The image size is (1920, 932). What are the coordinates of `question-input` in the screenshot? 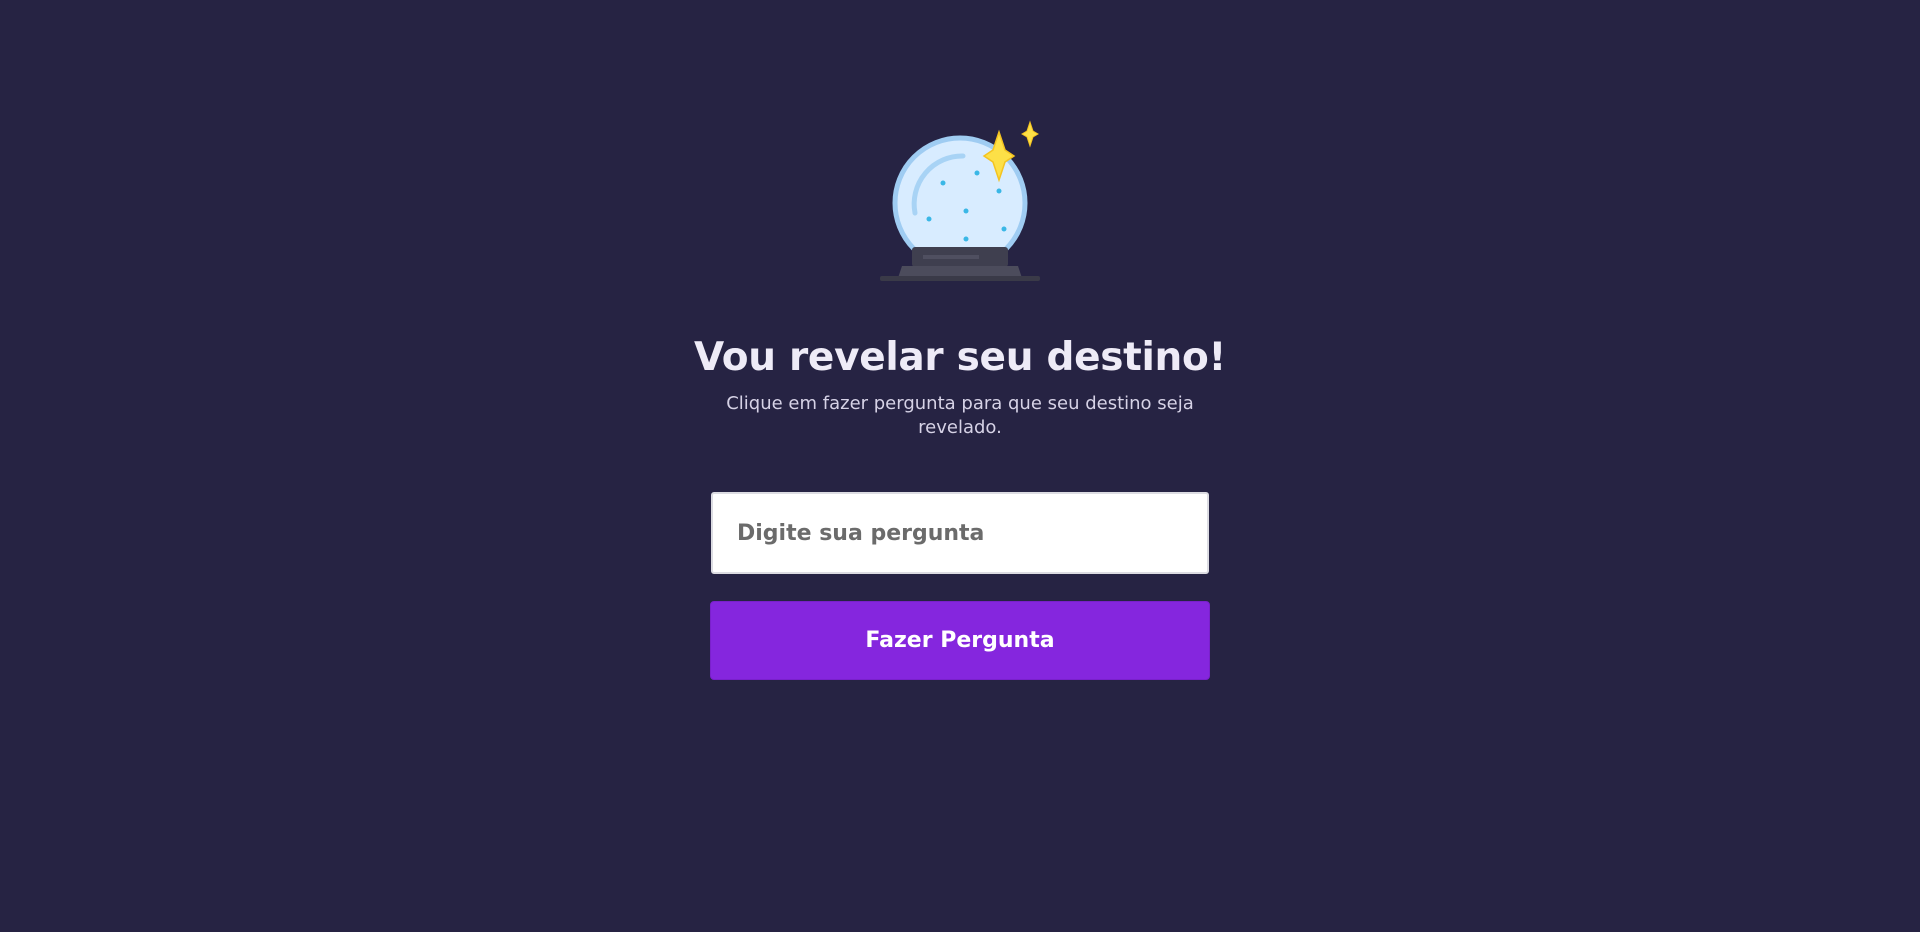 It's located at (960, 533).